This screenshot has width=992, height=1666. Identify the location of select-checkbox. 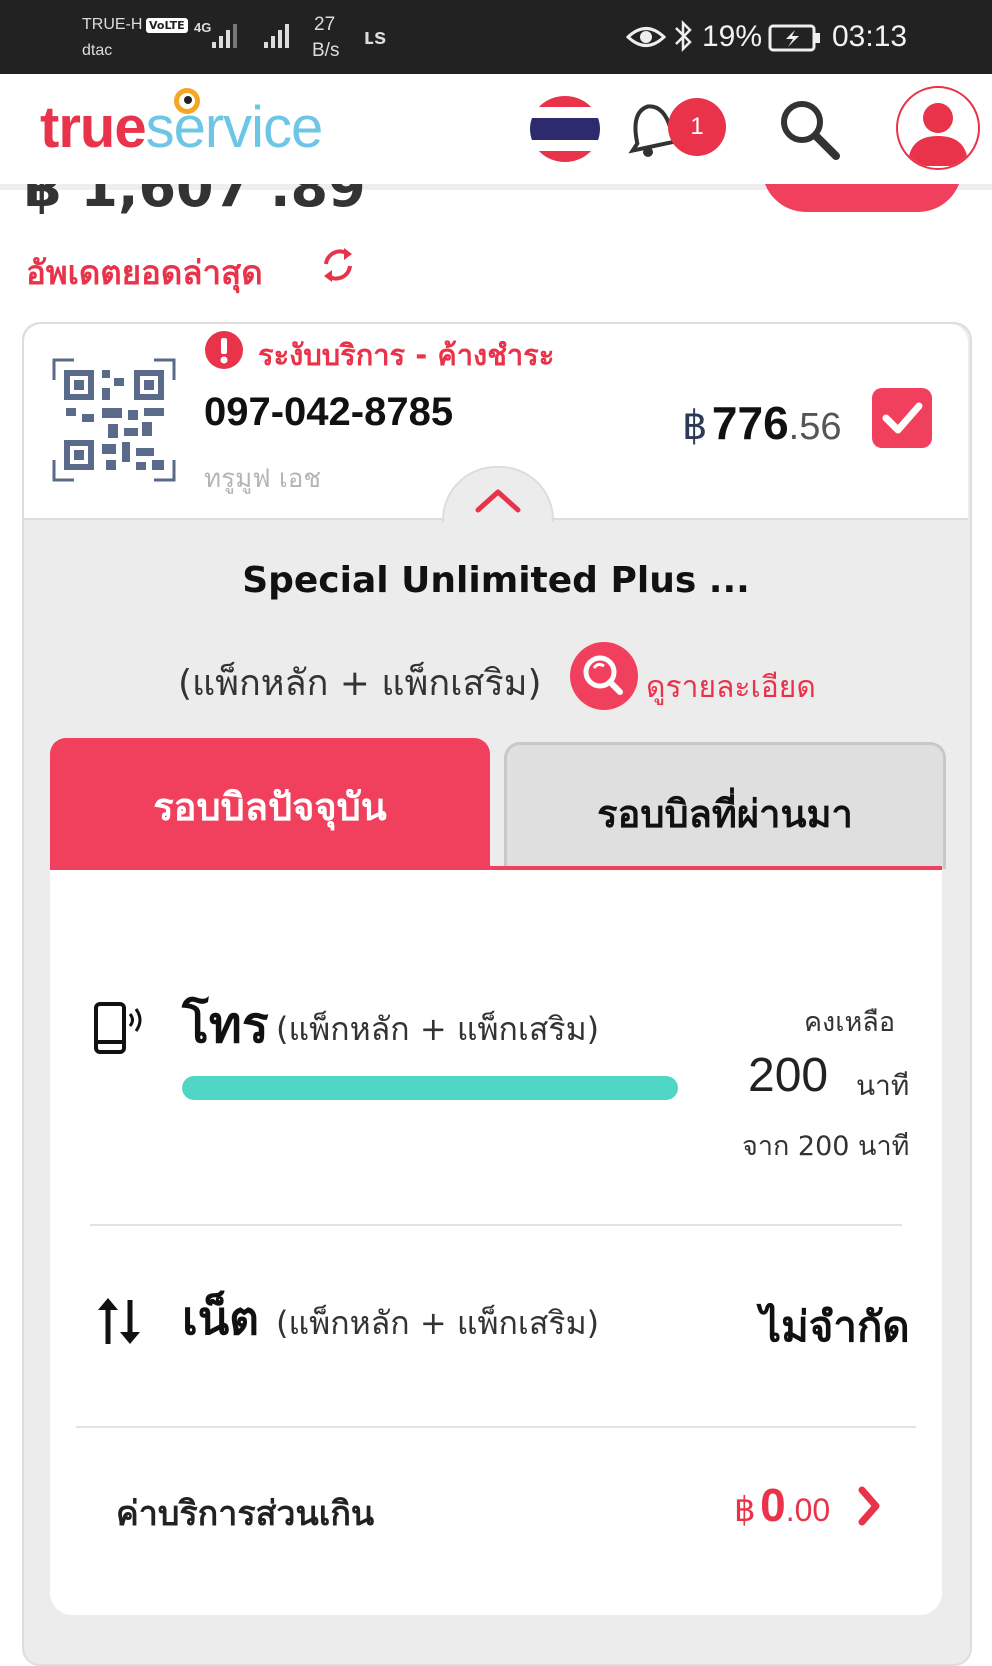
(902, 418).